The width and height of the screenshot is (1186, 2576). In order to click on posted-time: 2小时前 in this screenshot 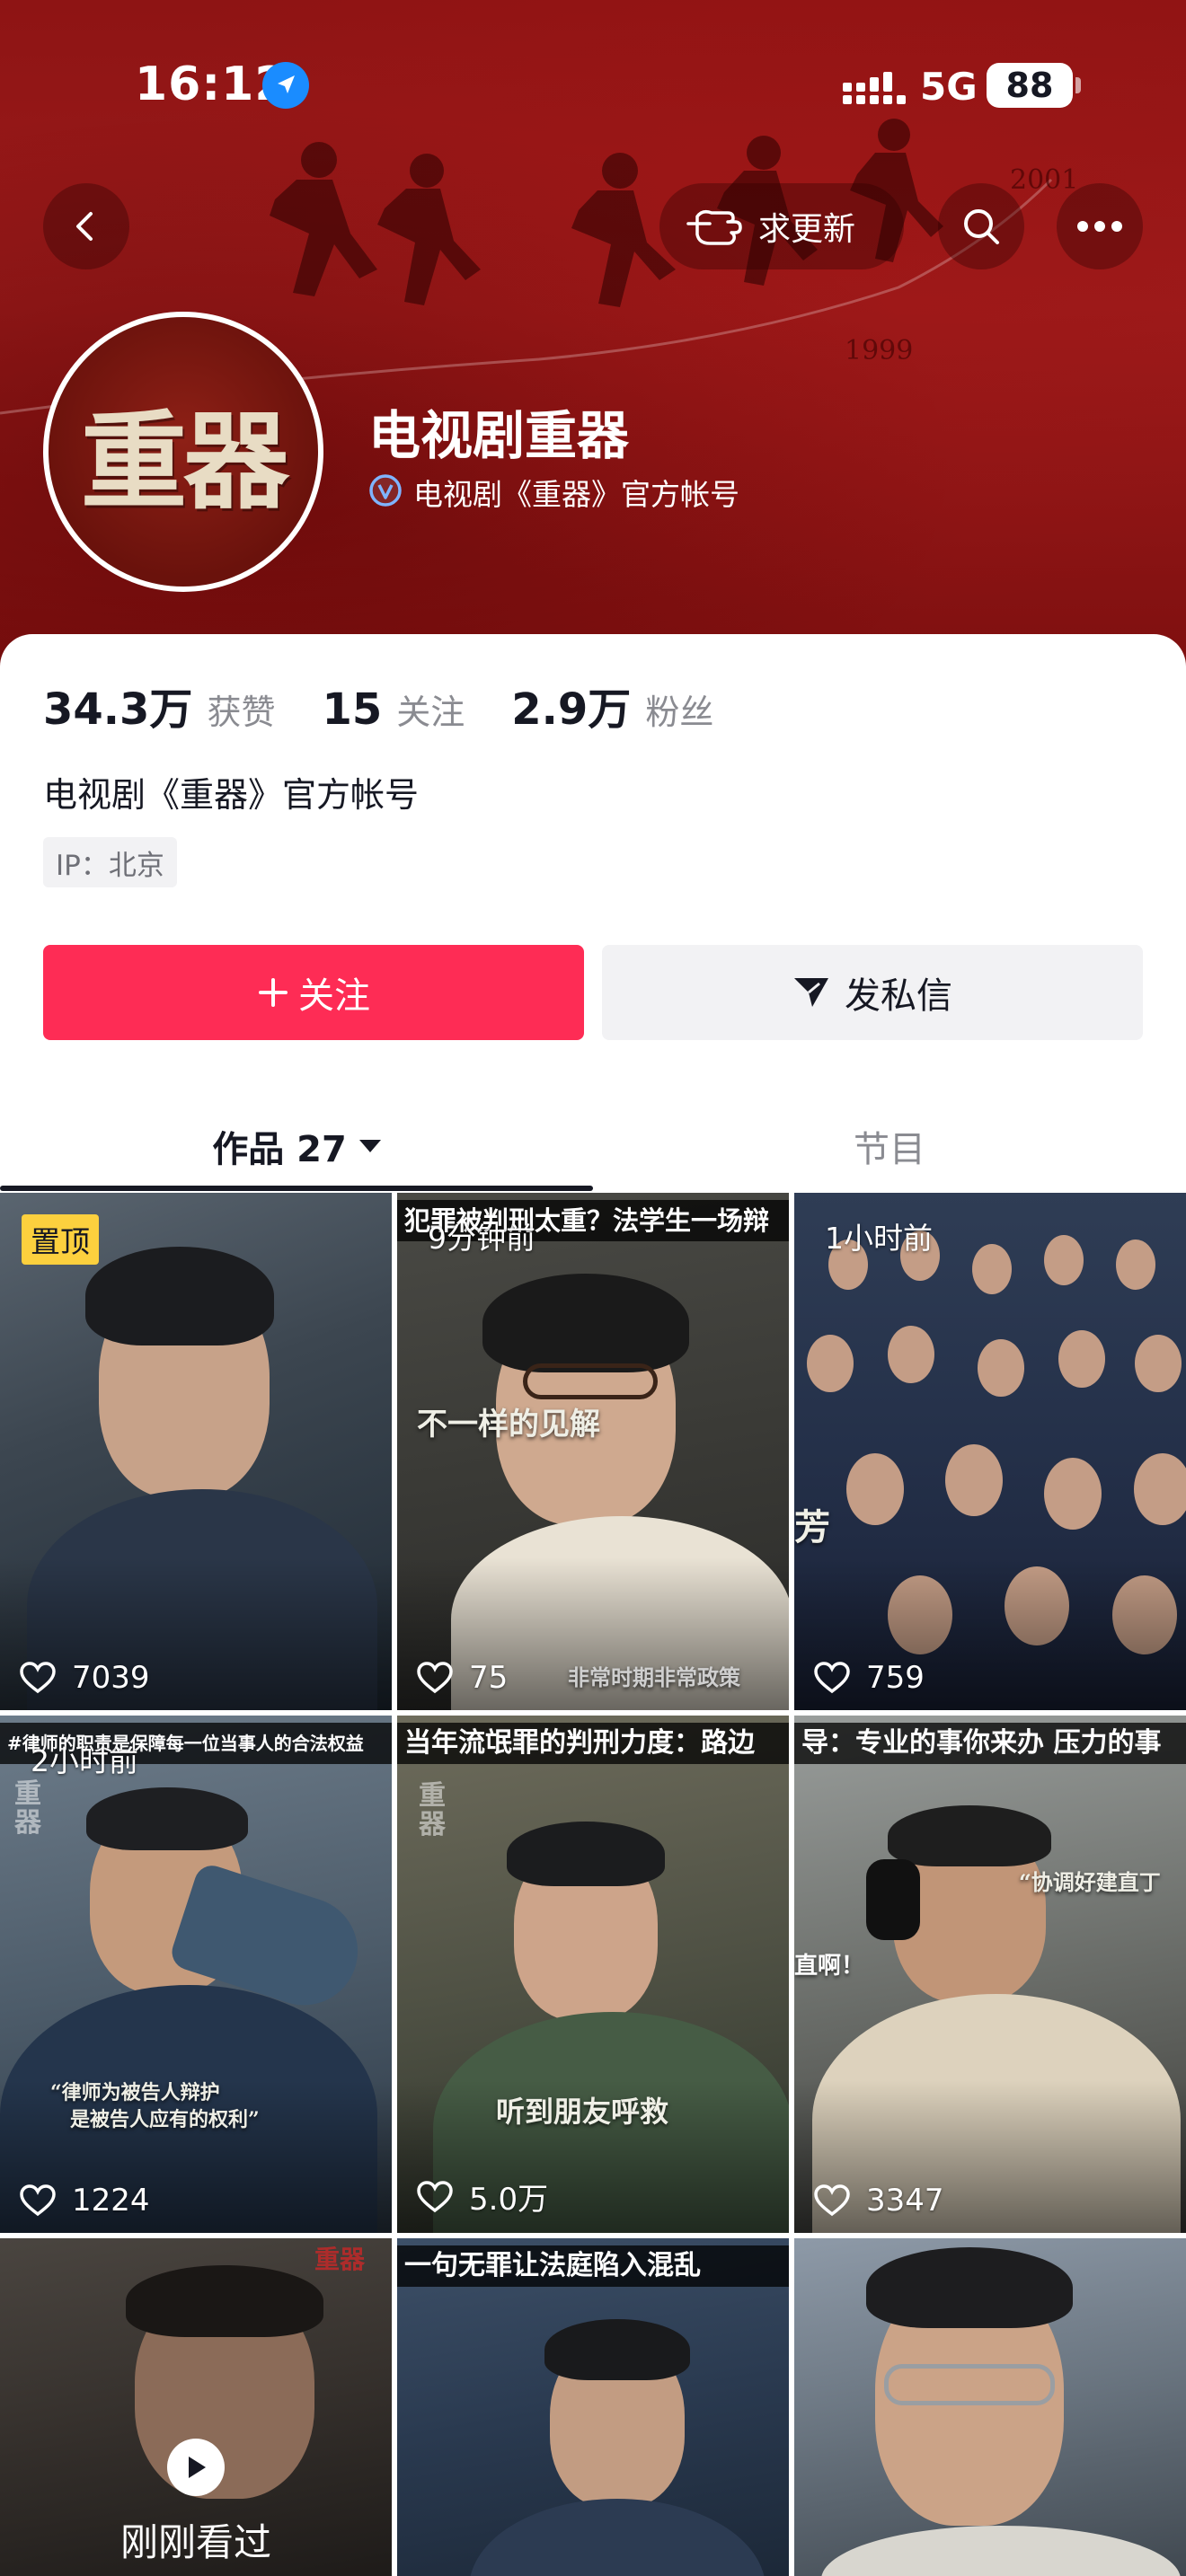, I will do `click(84, 1760)`.